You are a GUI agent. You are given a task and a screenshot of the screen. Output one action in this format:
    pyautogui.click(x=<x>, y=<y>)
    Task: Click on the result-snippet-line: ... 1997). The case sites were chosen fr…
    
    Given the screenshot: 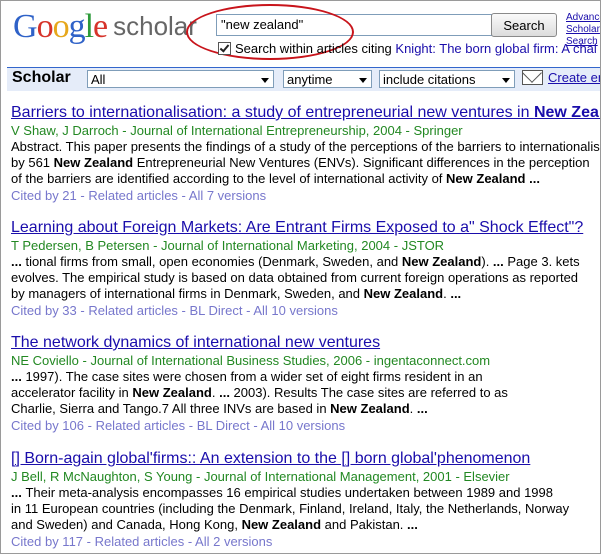 What is the action you would take?
    pyautogui.click(x=247, y=376)
    